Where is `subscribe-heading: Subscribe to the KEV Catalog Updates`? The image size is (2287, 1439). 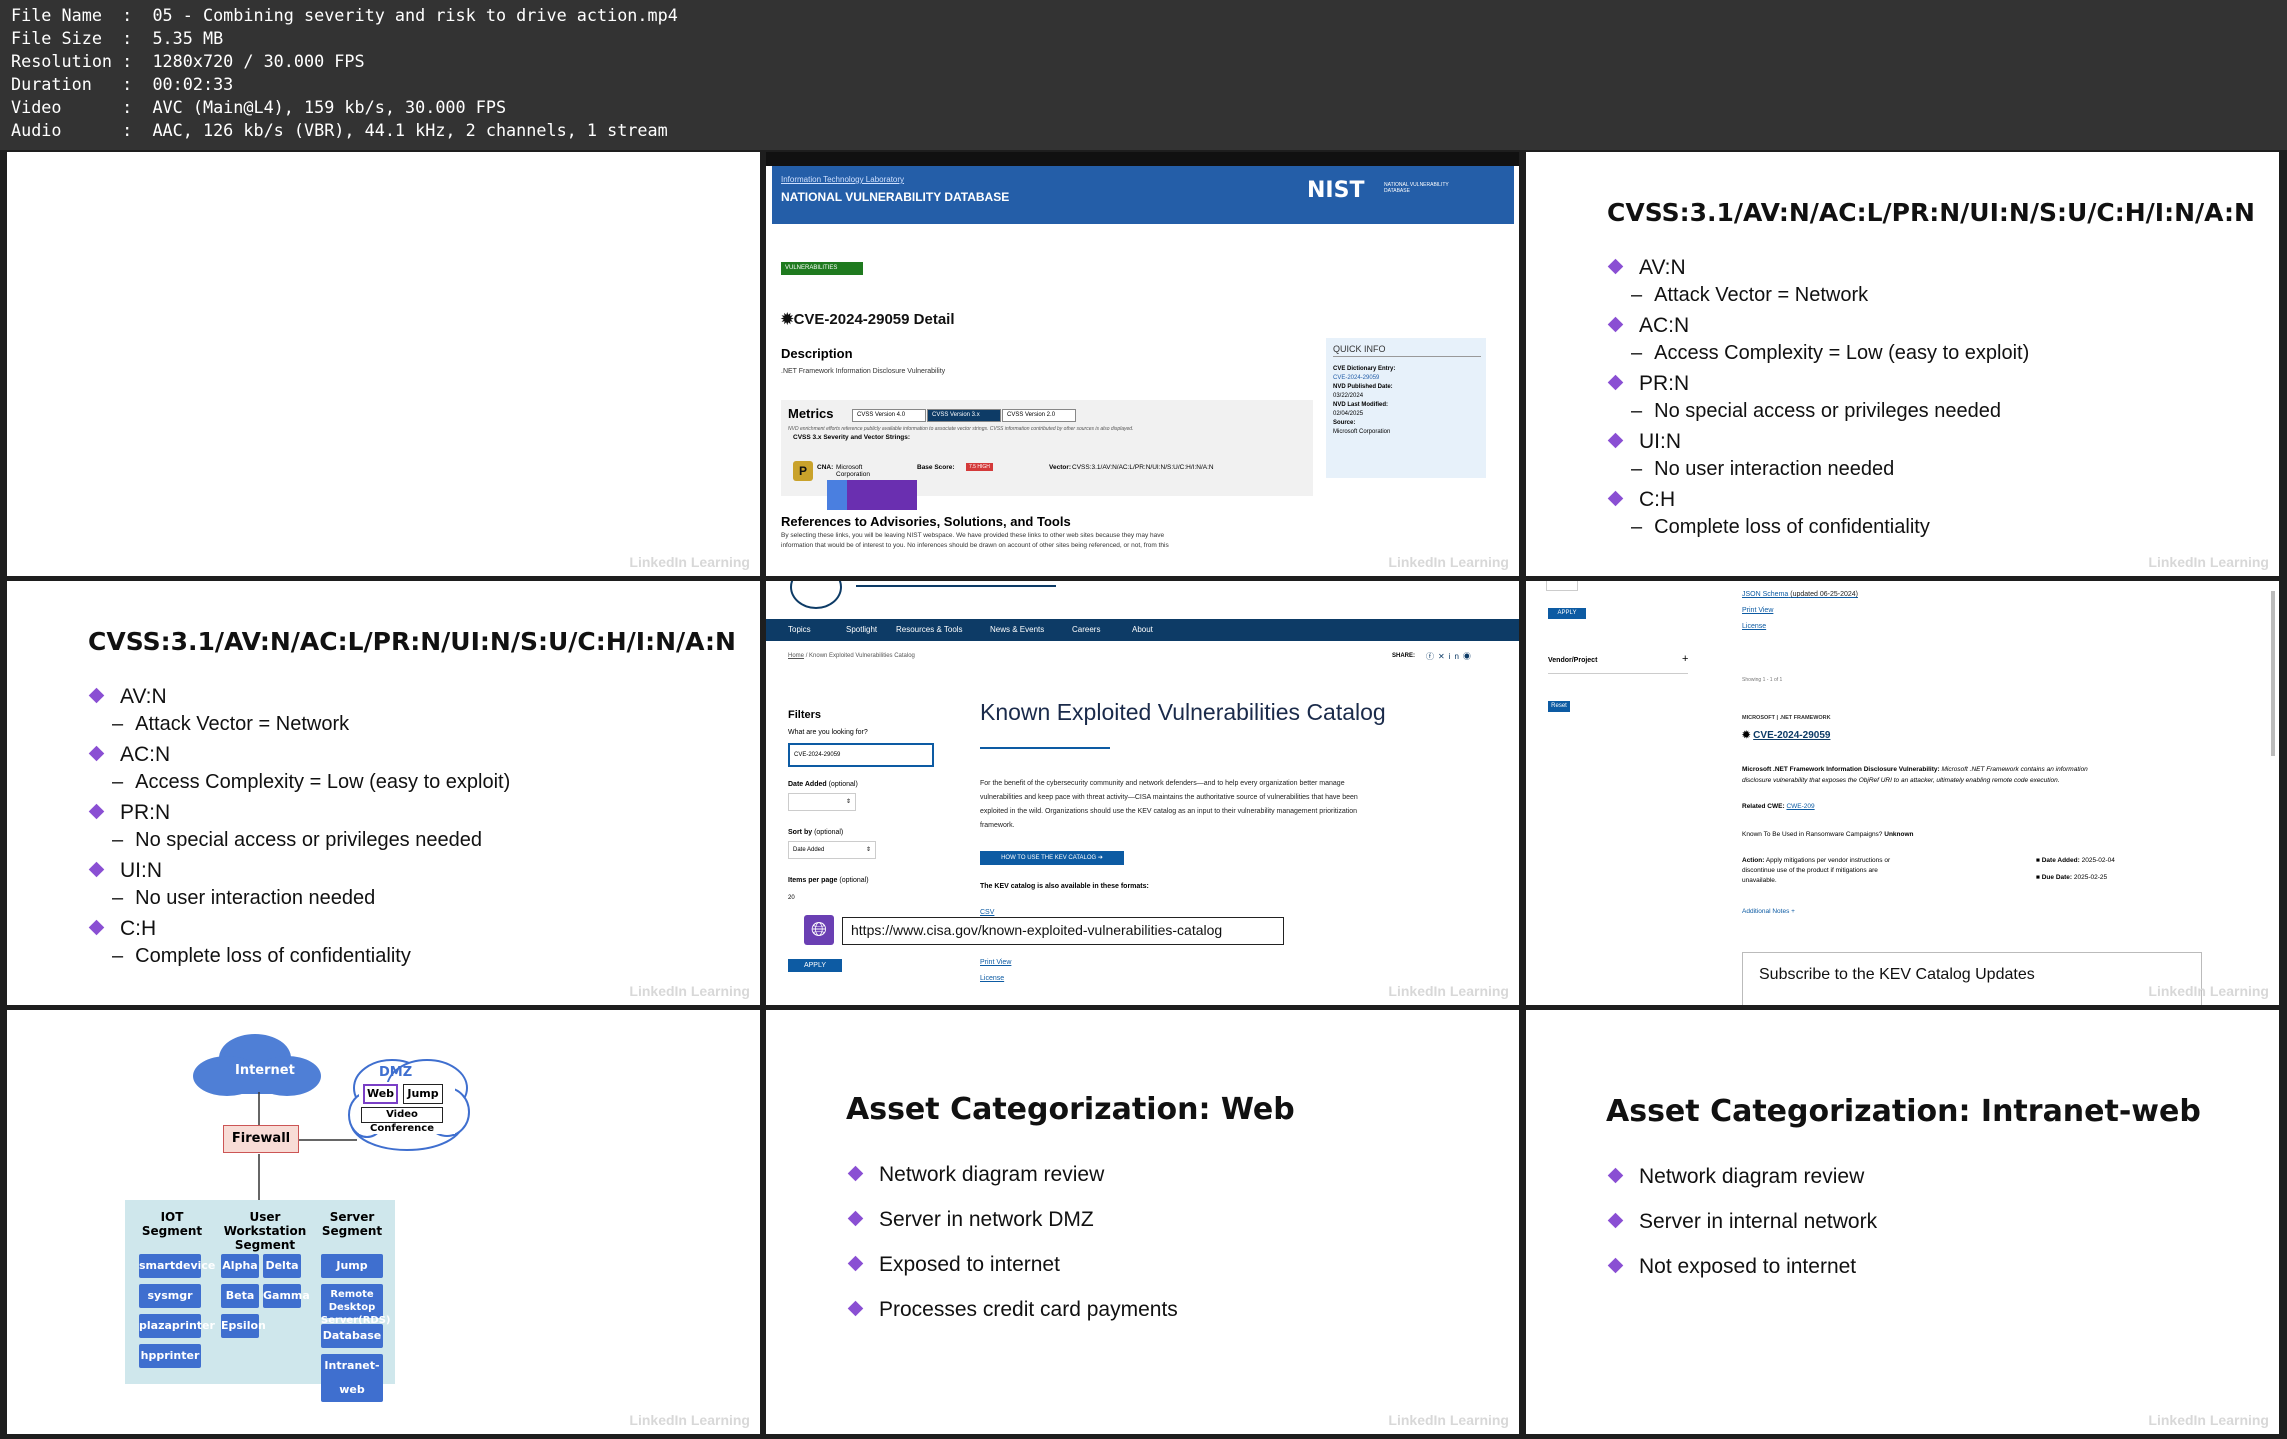 subscribe-heading: Subscribe to the KEV Catalog Updates is located at coordinates (1897, 974).